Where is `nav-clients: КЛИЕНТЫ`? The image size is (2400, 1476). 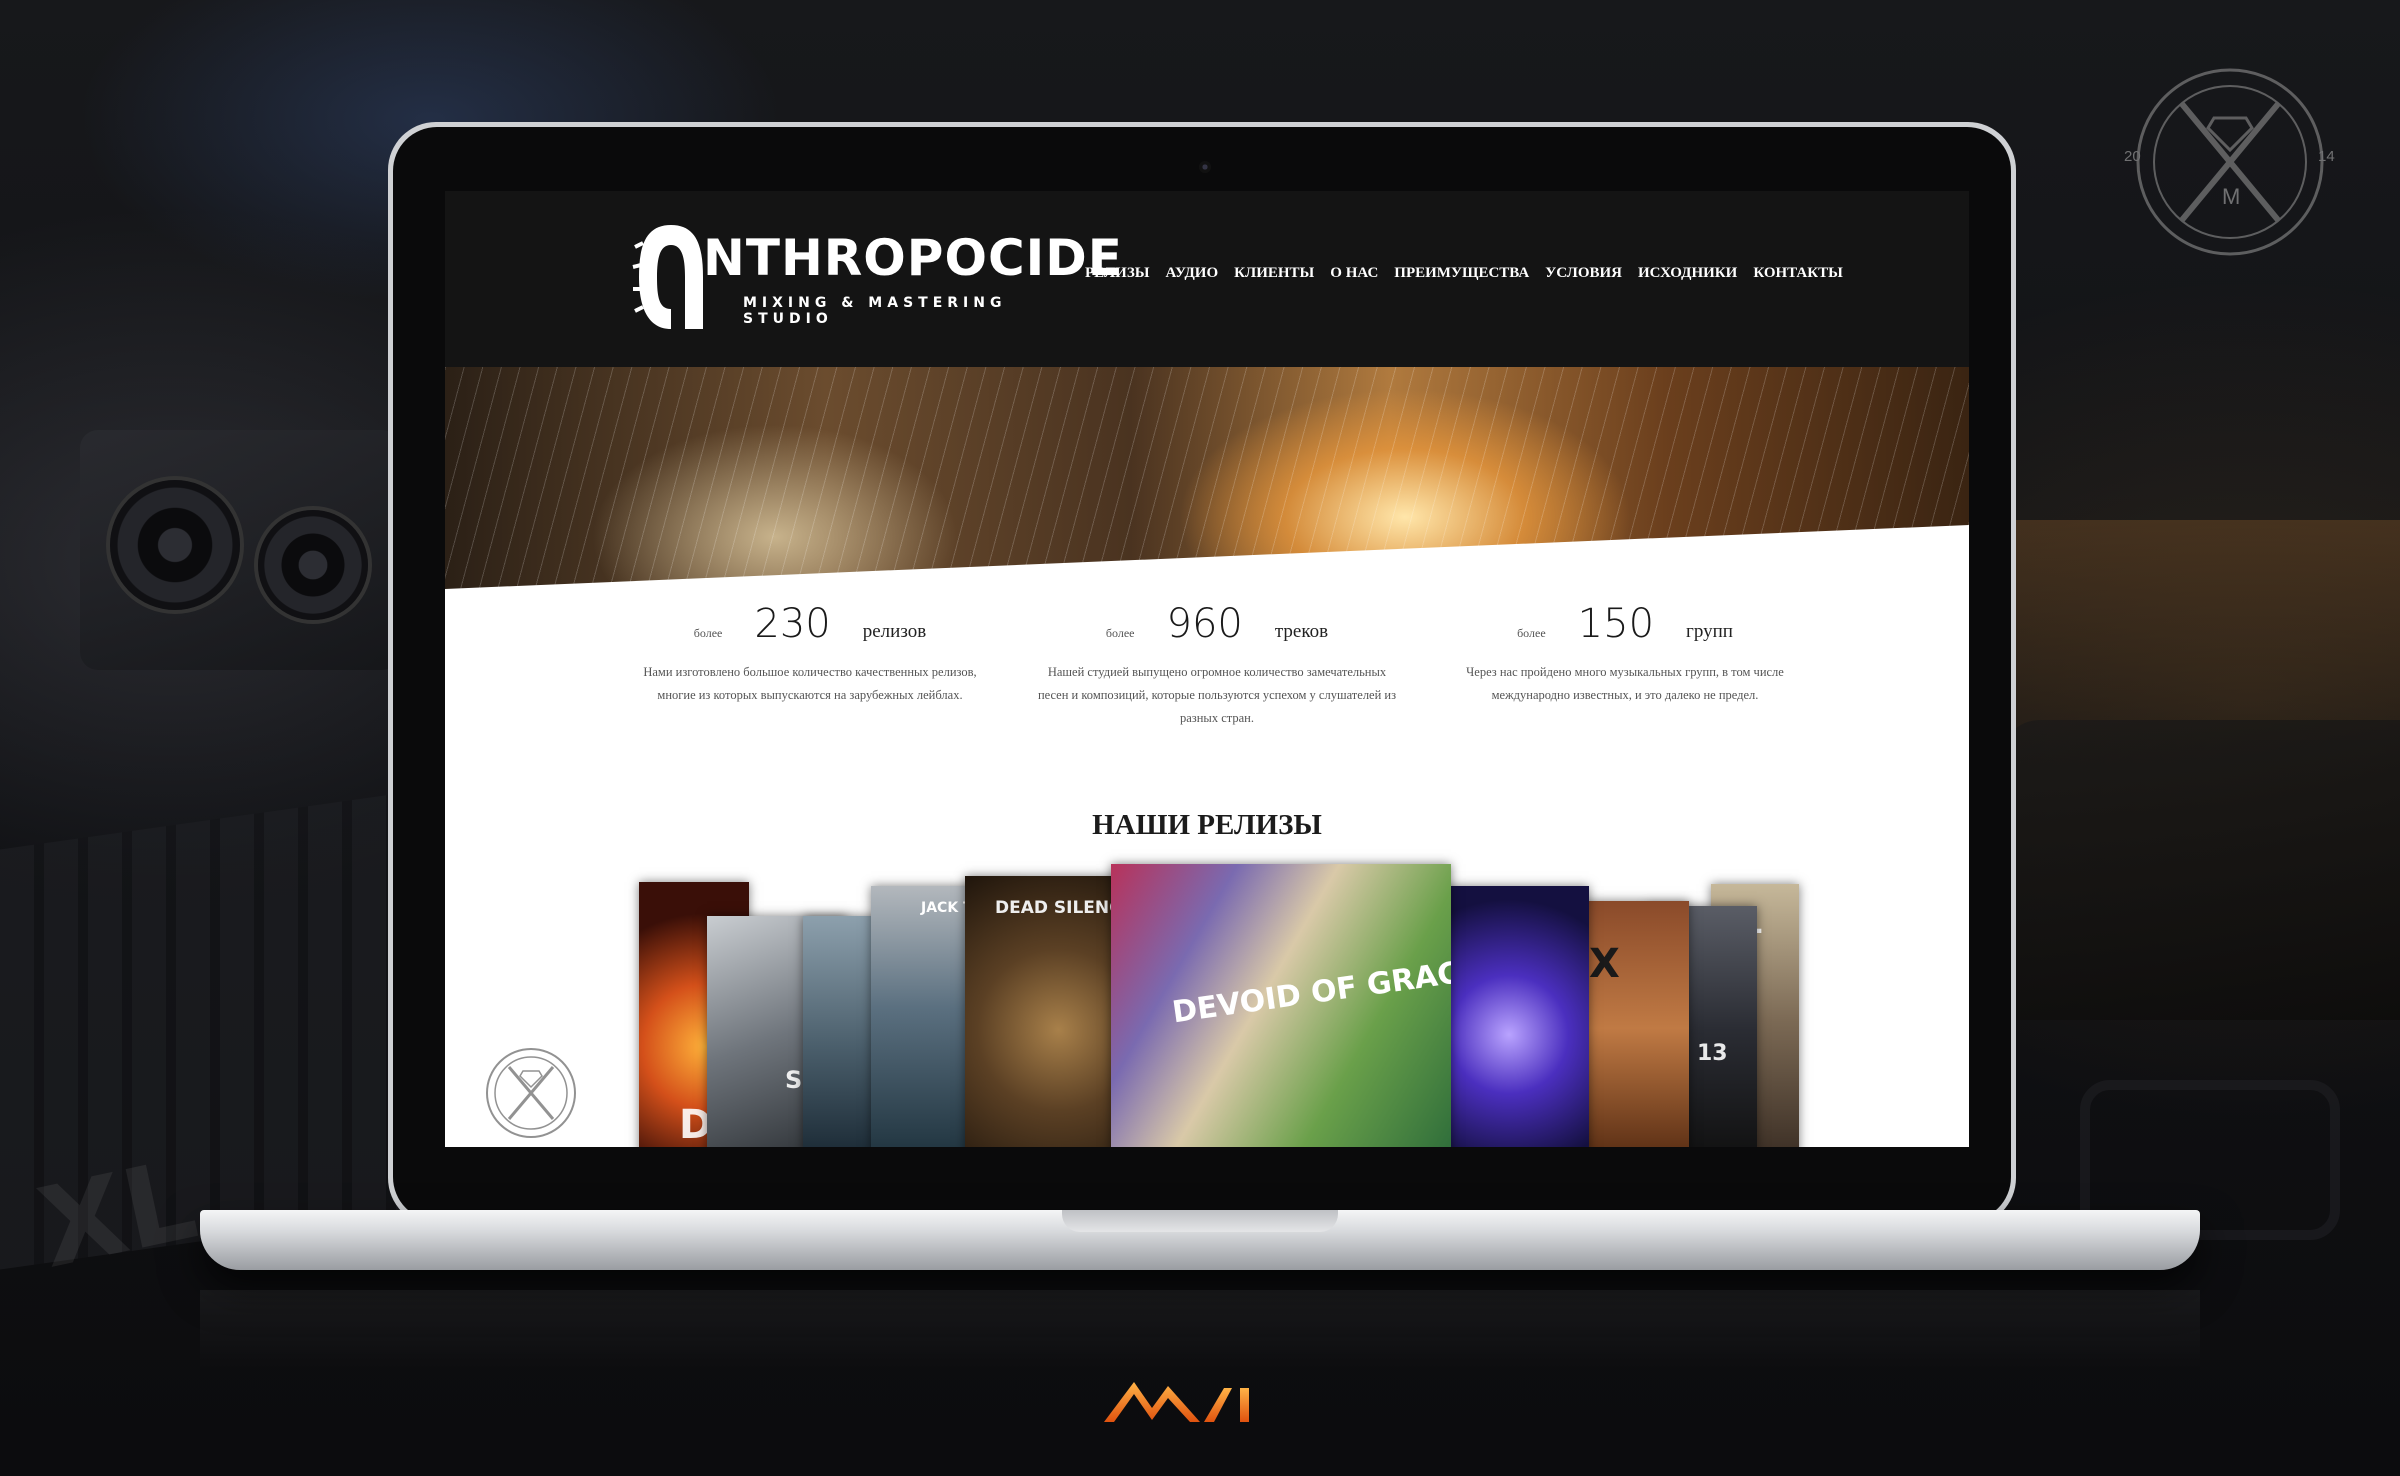 nav-clients: КЛИЕНТЫ is located at coordinates (1274, 273).